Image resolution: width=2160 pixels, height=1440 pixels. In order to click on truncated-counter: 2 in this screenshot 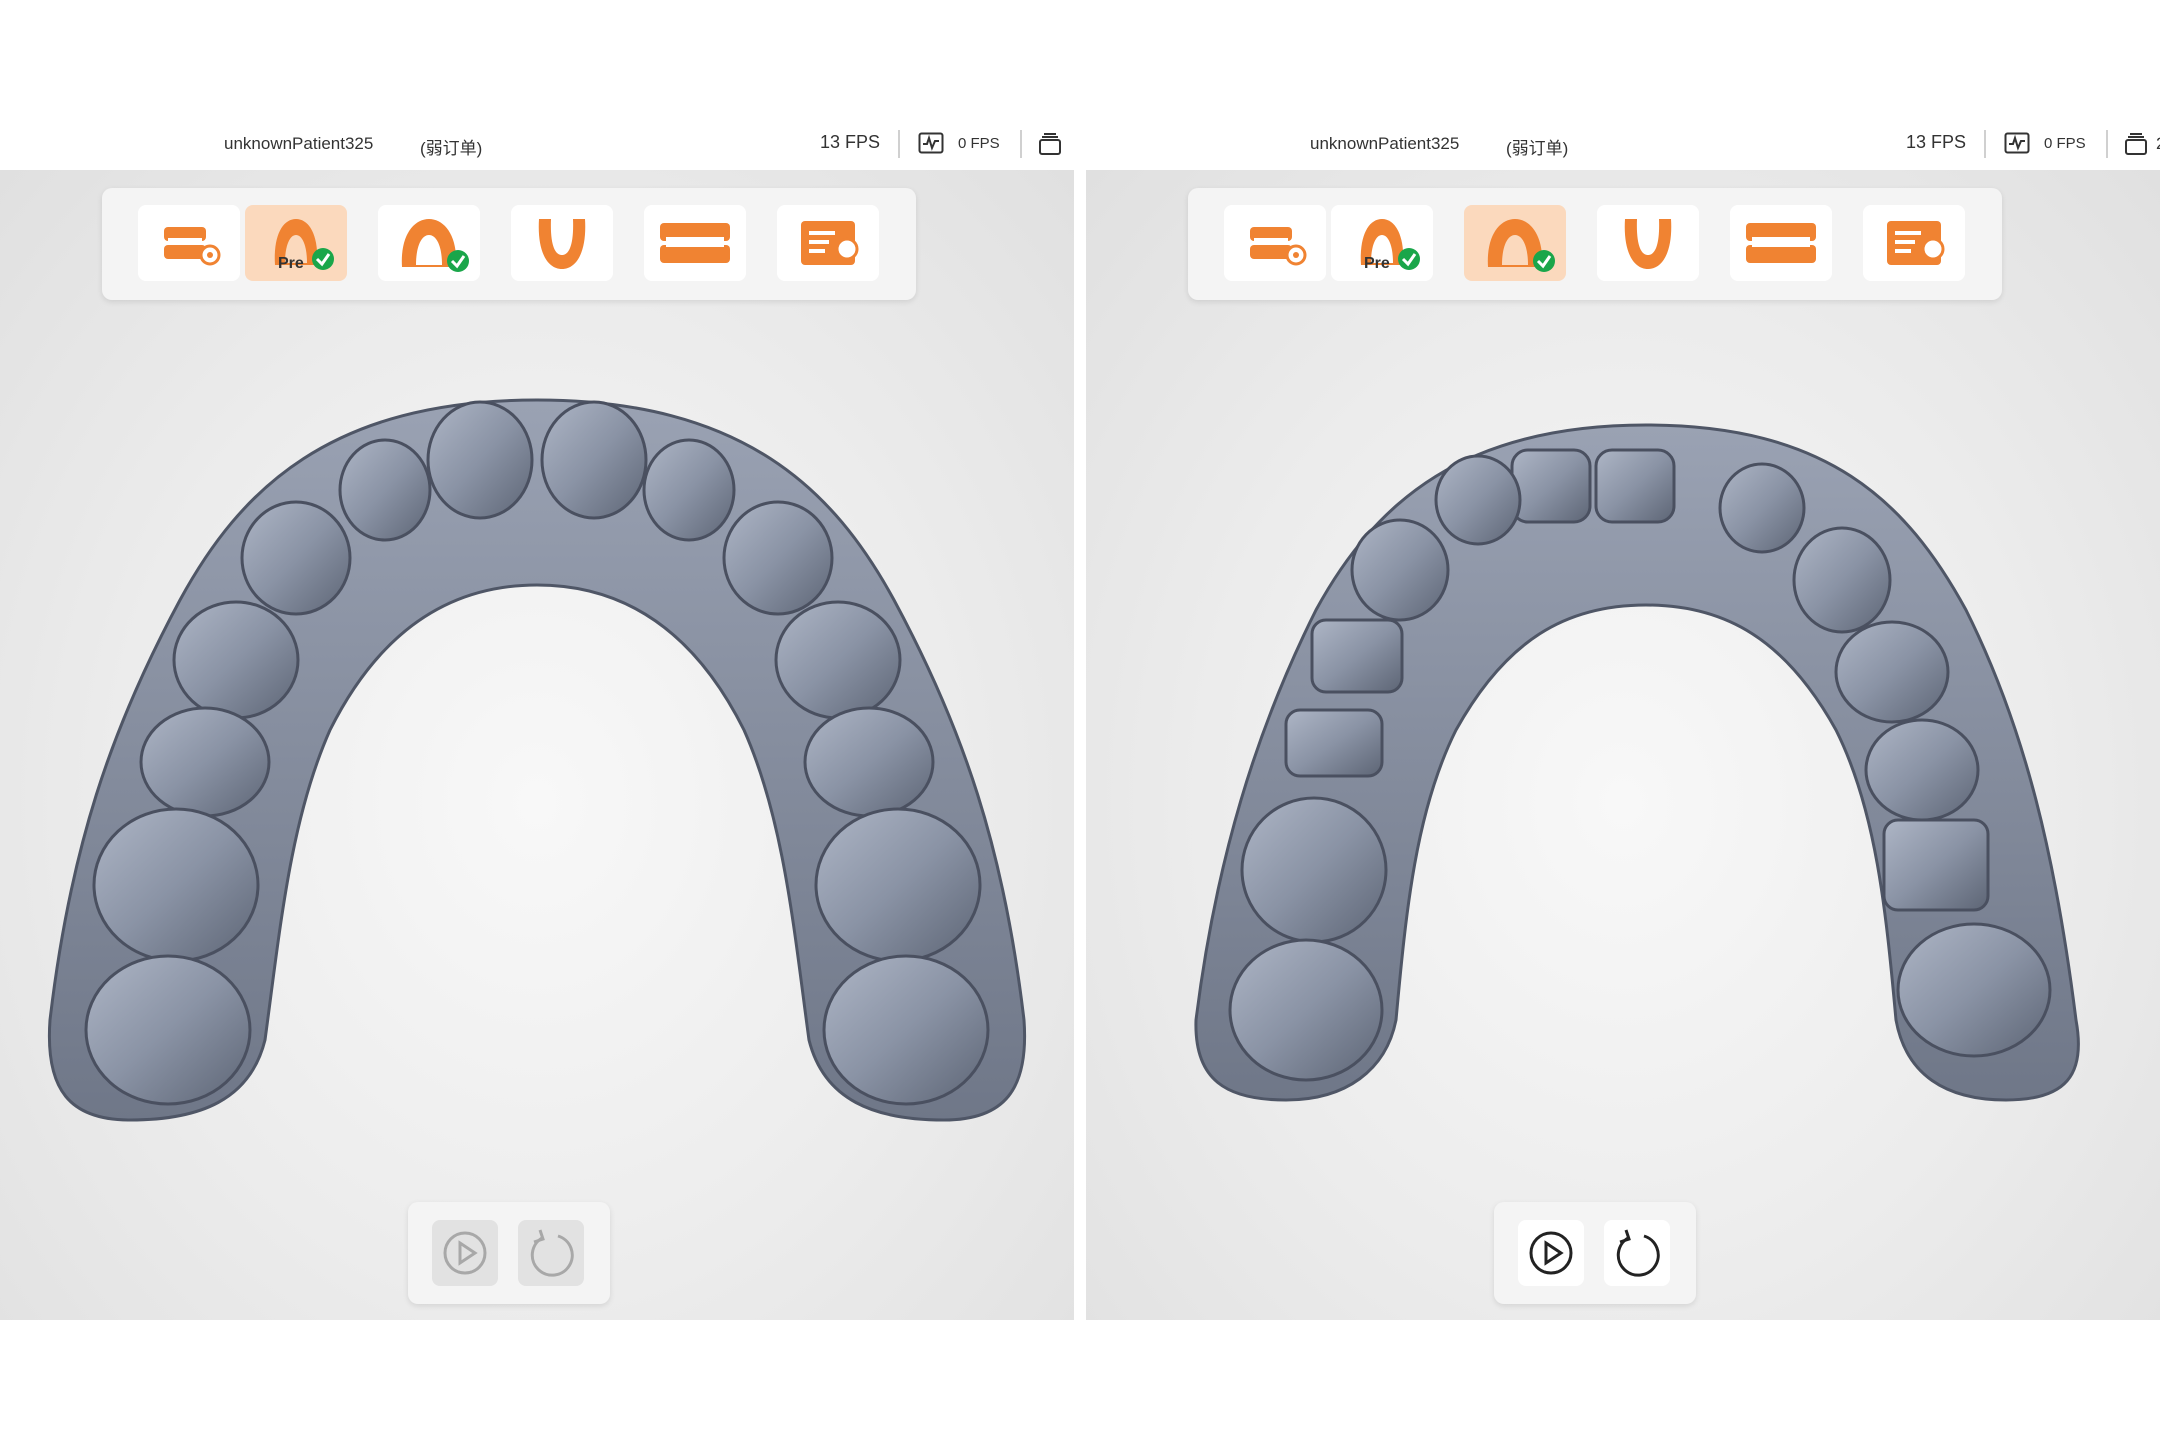, I will do `click(2158, 144)`.